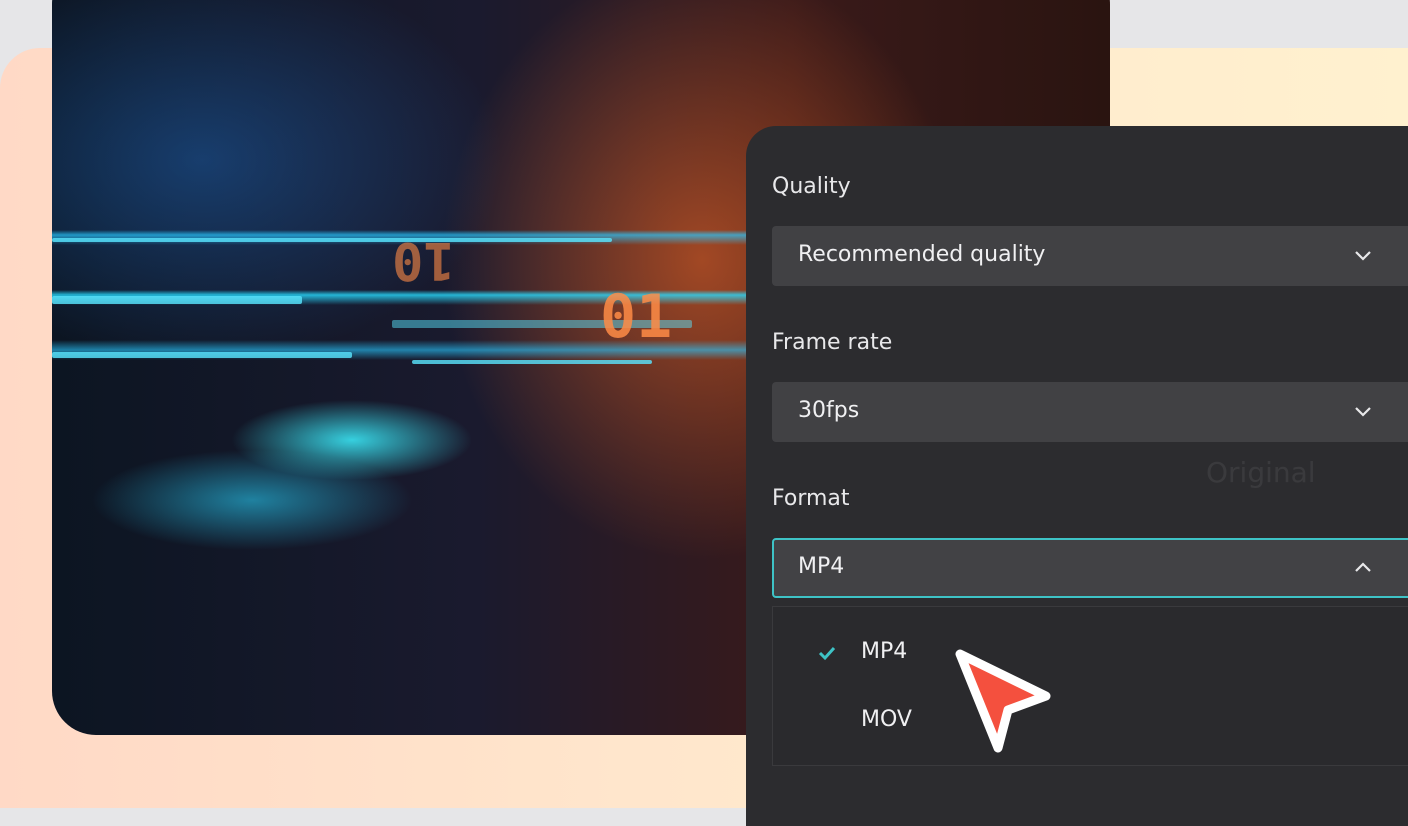 The width and height of the screenshot is (1408, 826). Describe the element at coordinates (827, 653) in the screenshot. I see `check-icon` at that location.